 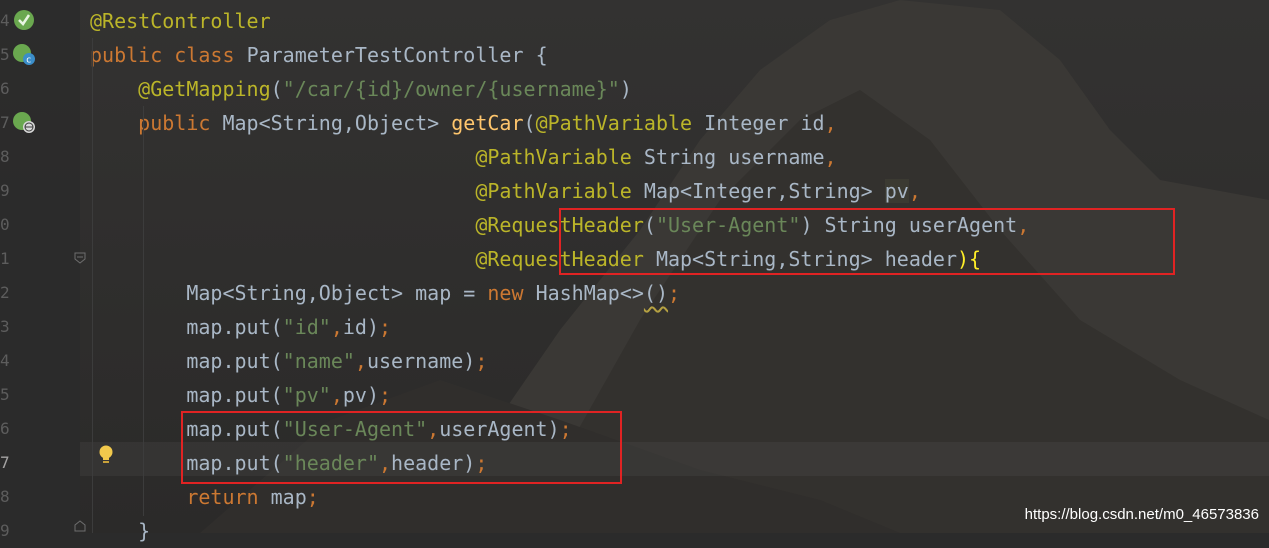 I want to click on svg-text: c, so click(x=28, y=61).